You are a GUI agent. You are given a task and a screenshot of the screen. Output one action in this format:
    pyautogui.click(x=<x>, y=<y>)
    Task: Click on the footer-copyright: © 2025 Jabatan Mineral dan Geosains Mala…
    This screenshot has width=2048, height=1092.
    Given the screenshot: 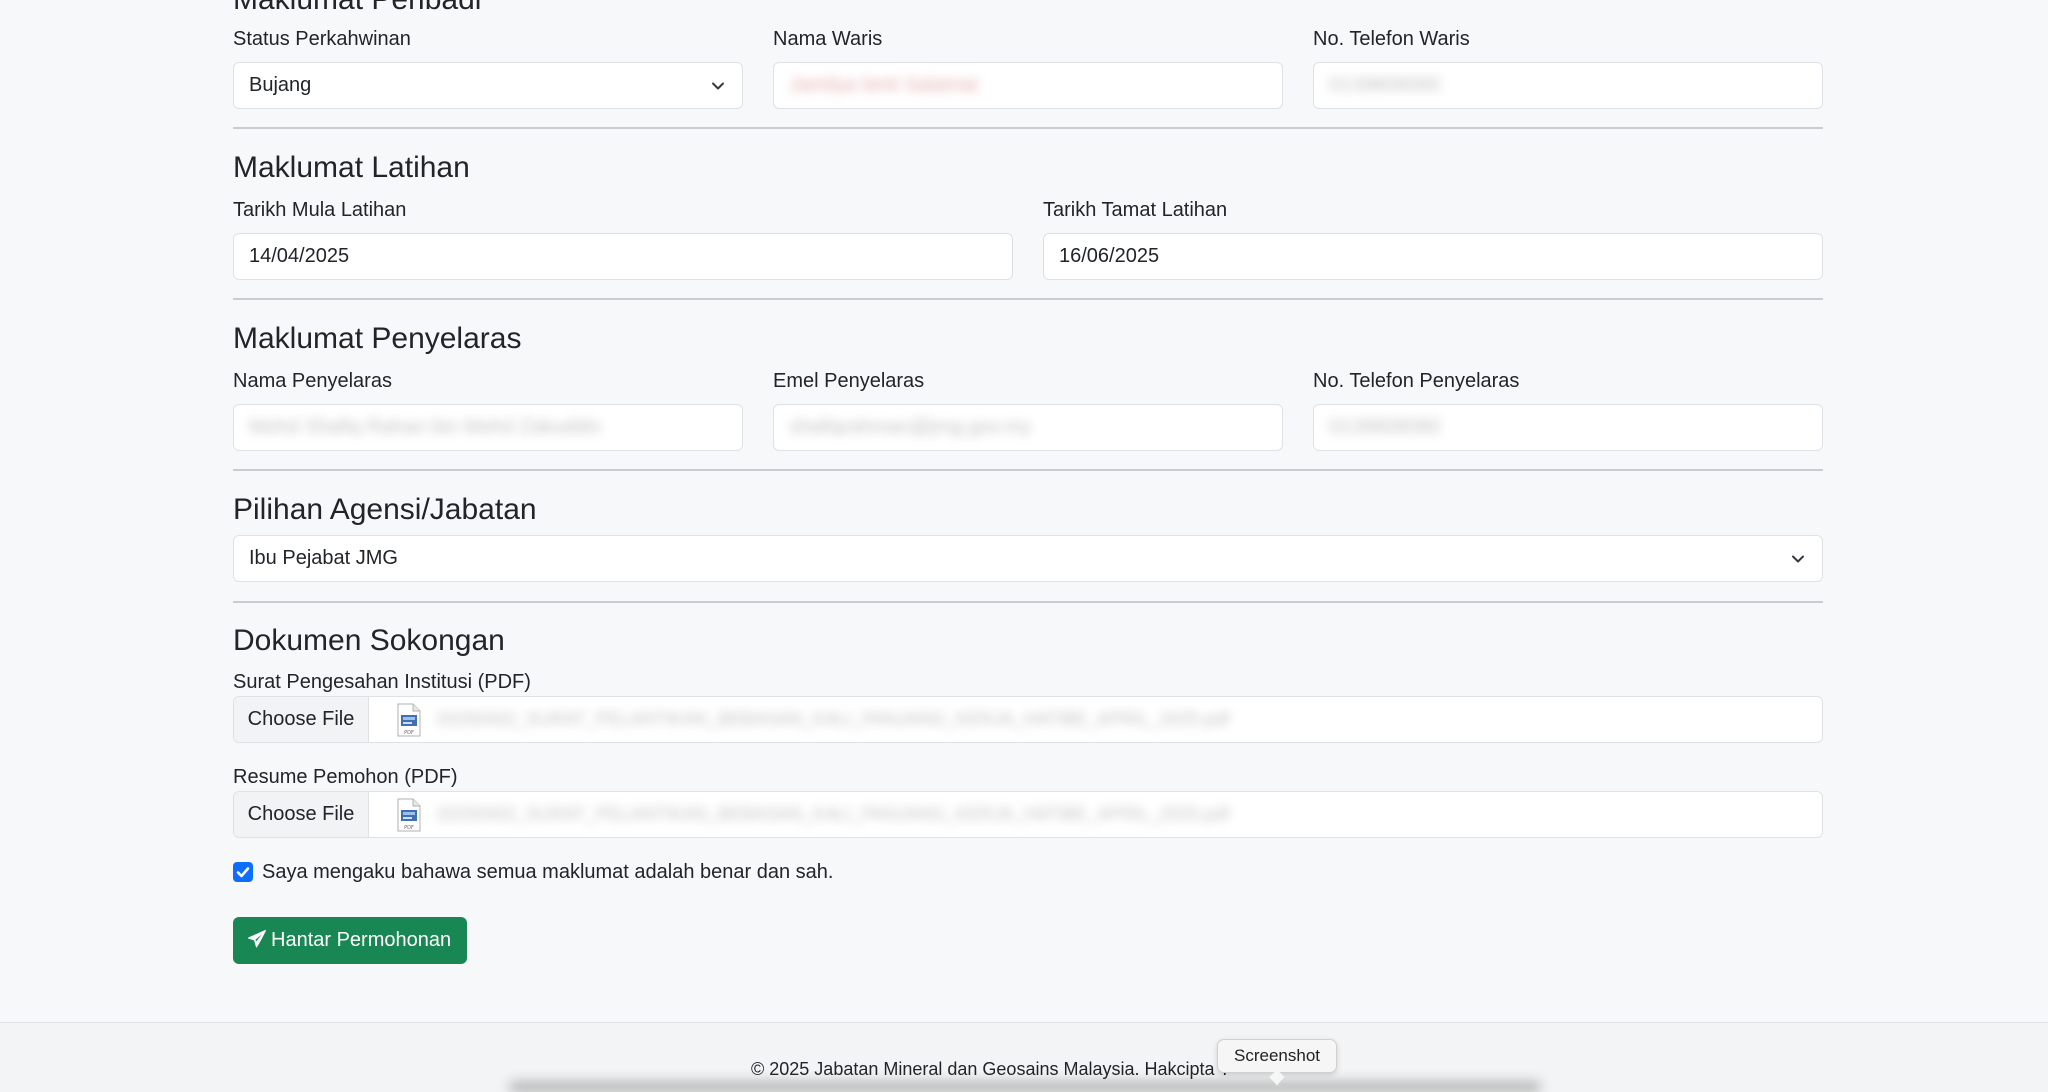 What is the action you would take?
    pyautogui.click(x=991, y=1069)
    